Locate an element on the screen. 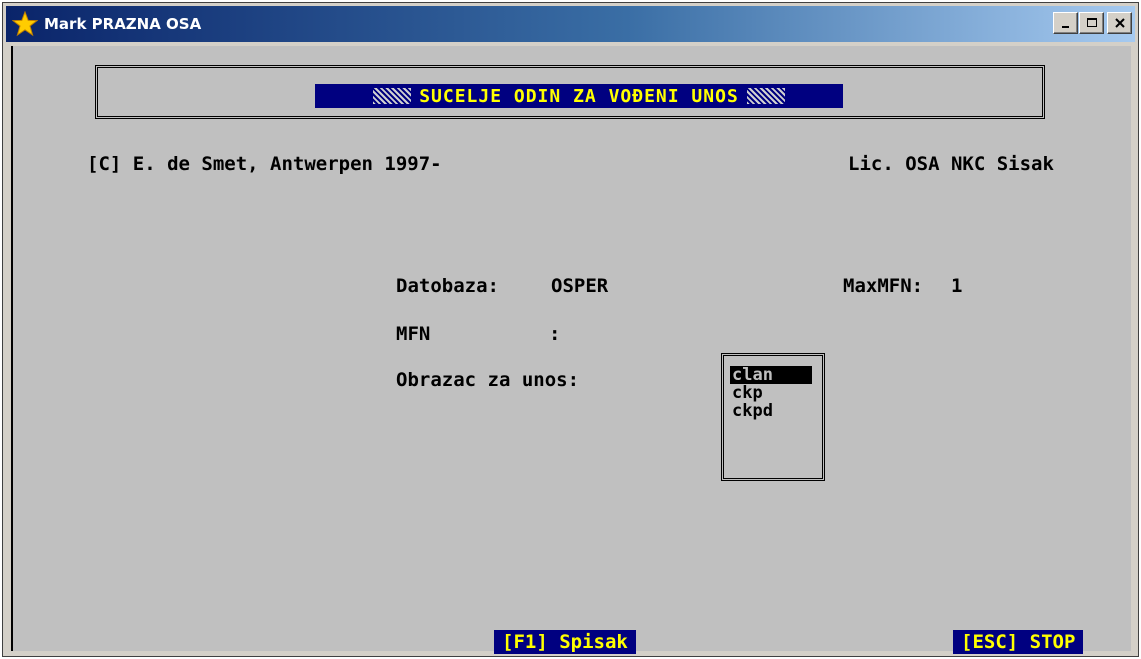 This screenshot has width=1141, height=659. window-title: Mark PRAZNA OSA is located at coordinates (123, 24).